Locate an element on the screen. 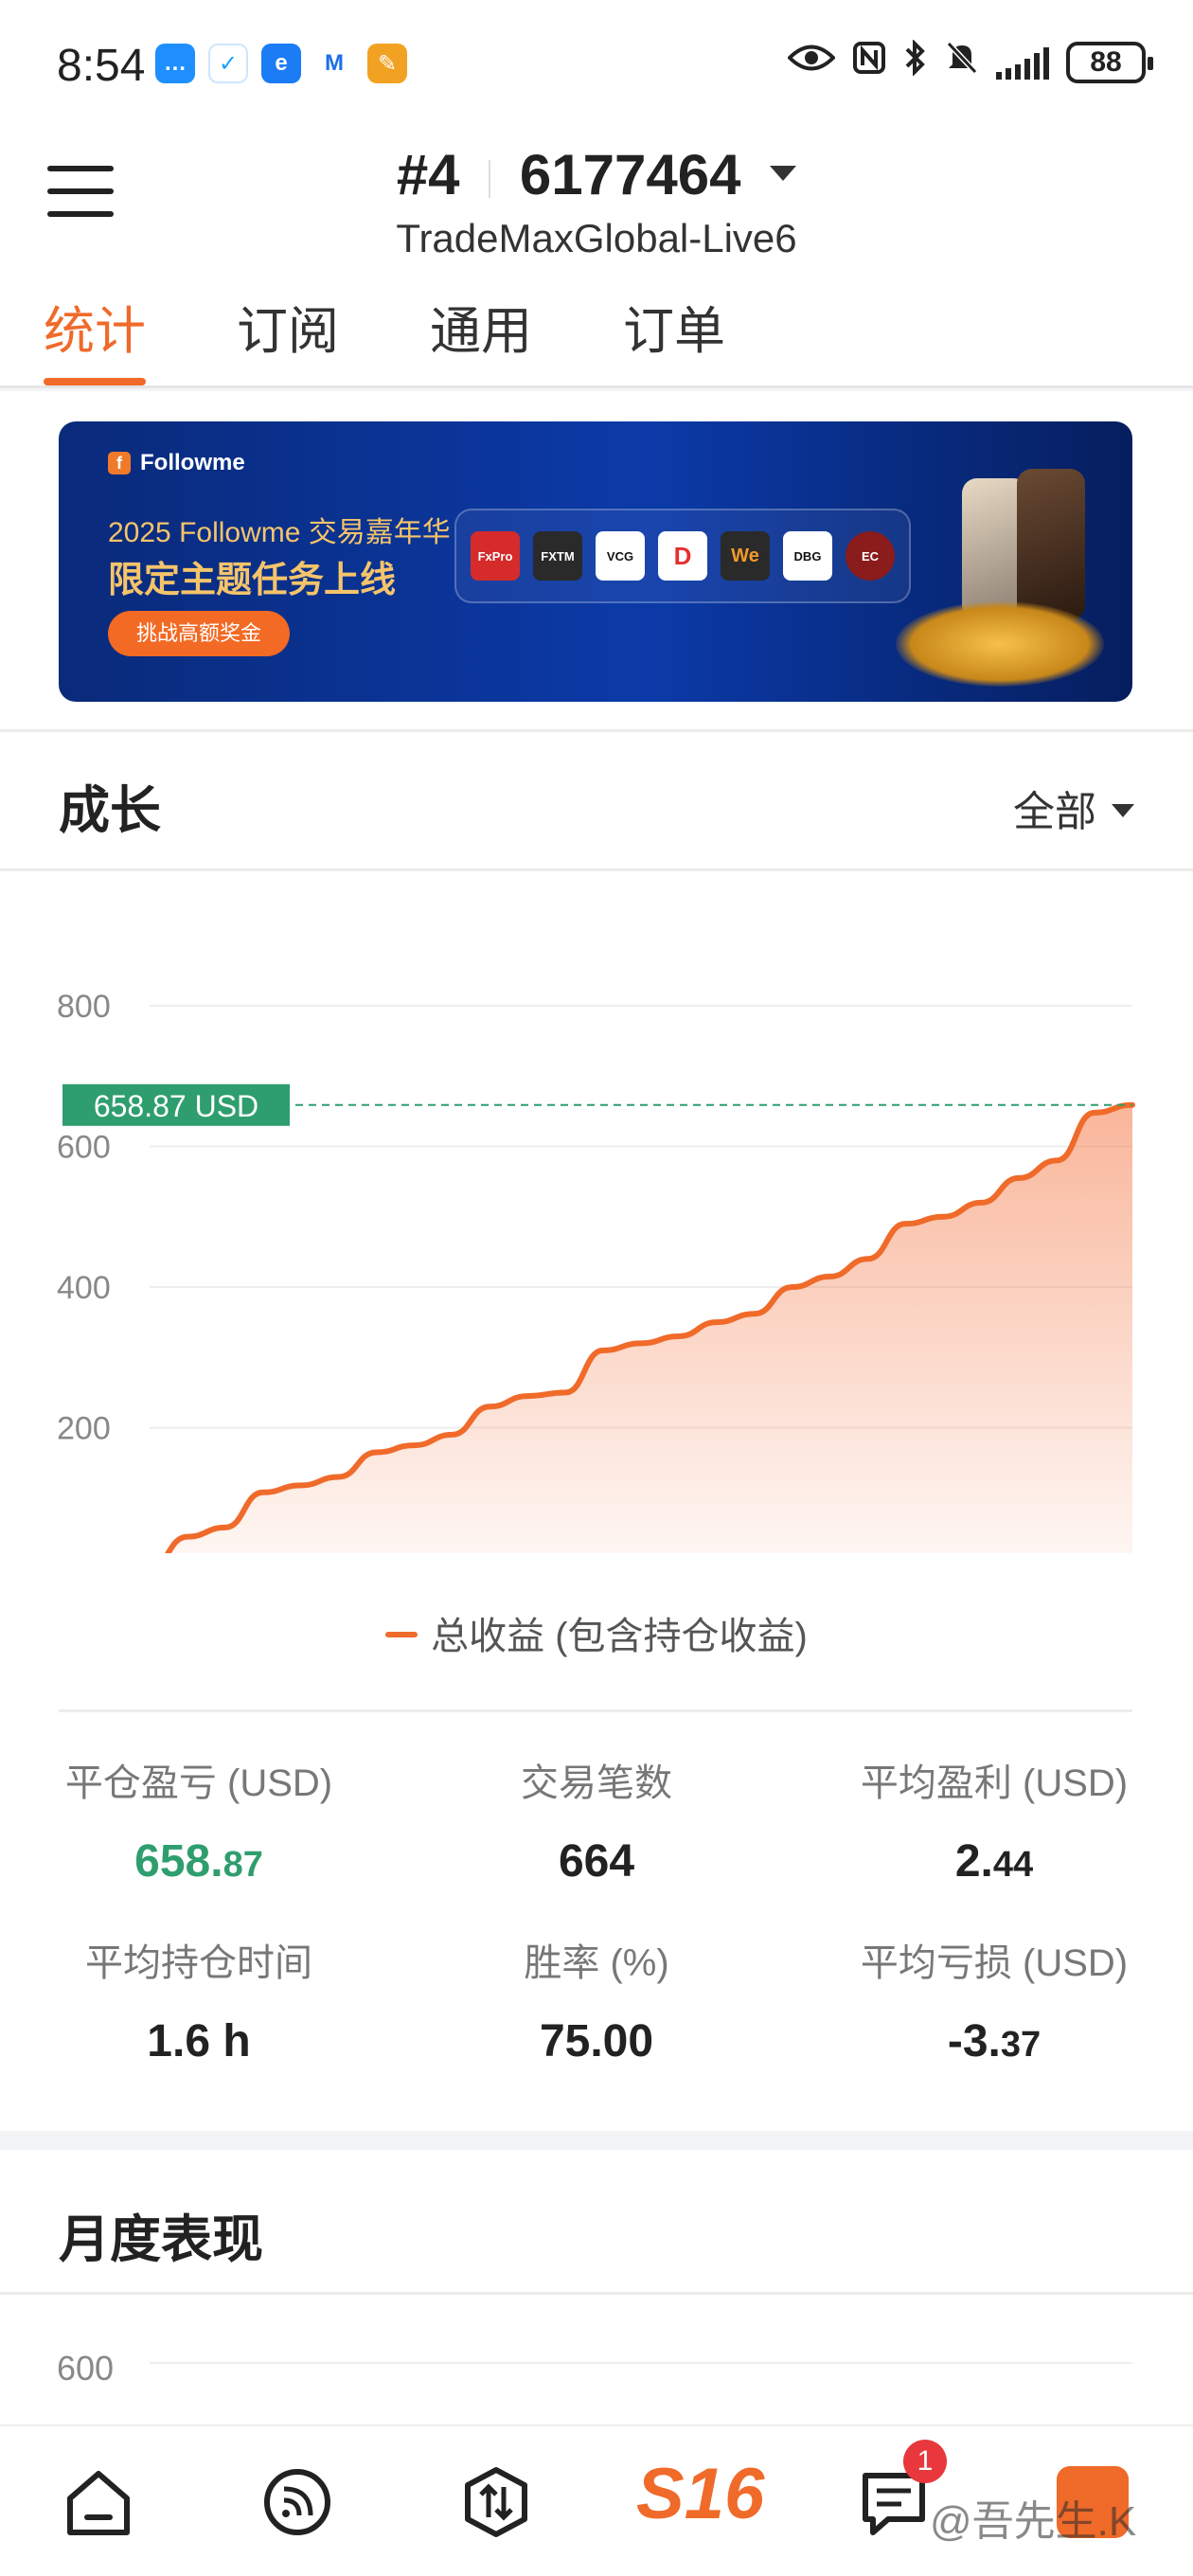 Image resolution: width=1193 pixels, height=2576 pixels. browser-app-icon: e is located at coordinates (281, 63).